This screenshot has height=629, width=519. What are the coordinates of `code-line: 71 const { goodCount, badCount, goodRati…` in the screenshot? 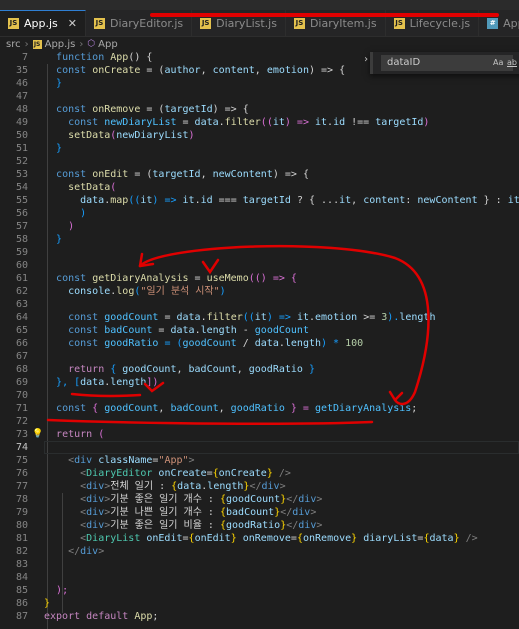 It's located at (259, 408).